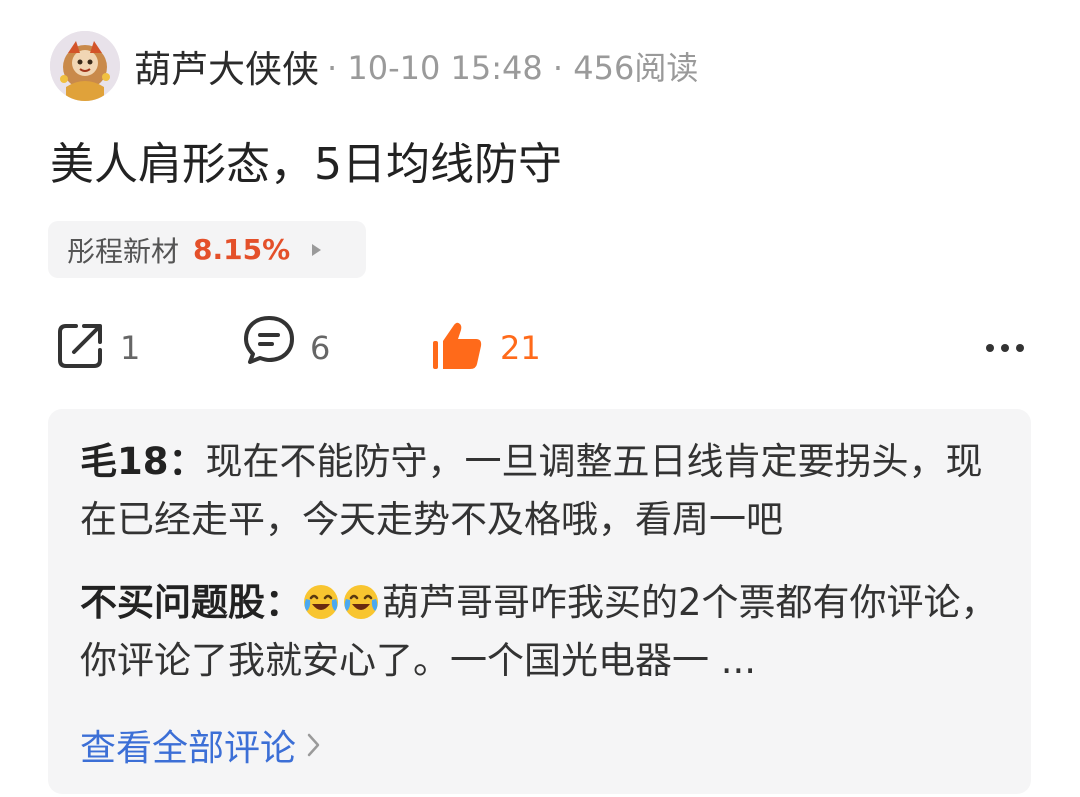  I want to click on like-button: 21, so click(485, 348).